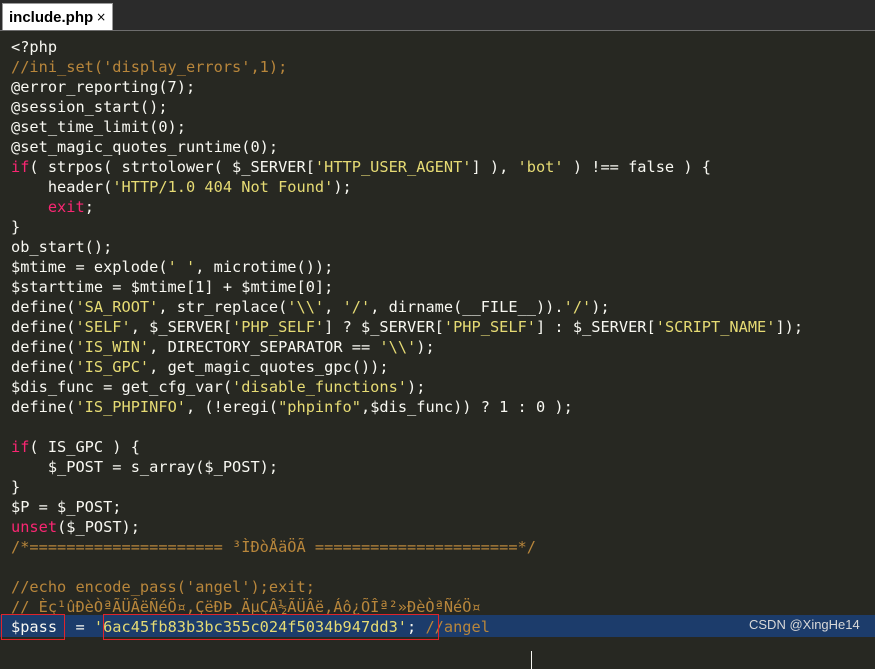 The width and height of the screenshot is (875, 669). I want to click on code-token: 'SA_ROOT', so click(117, 307).